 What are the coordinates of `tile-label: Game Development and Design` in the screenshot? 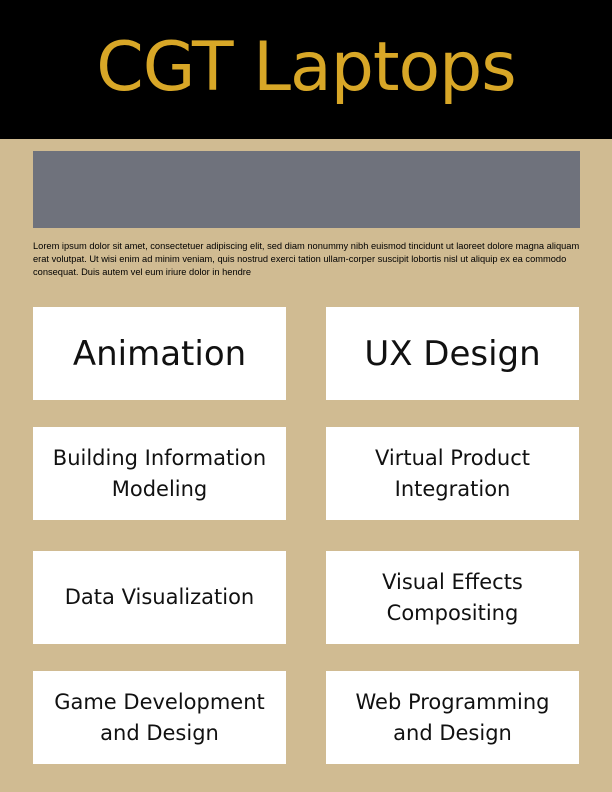 It's located at (159, 717).